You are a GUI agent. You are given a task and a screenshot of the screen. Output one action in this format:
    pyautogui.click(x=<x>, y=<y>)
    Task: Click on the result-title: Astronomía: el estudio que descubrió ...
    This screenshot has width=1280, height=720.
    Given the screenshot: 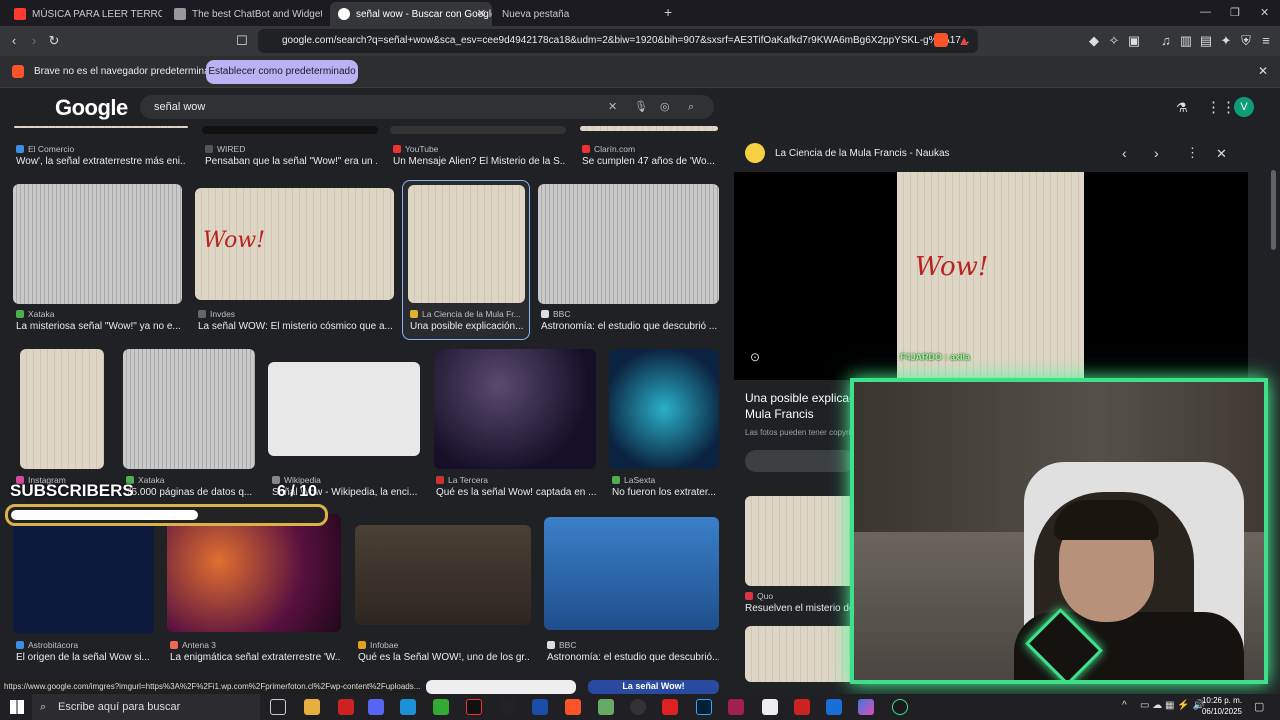 What is the action you would take?
    pyautogui.click(x=630, y=326)
    